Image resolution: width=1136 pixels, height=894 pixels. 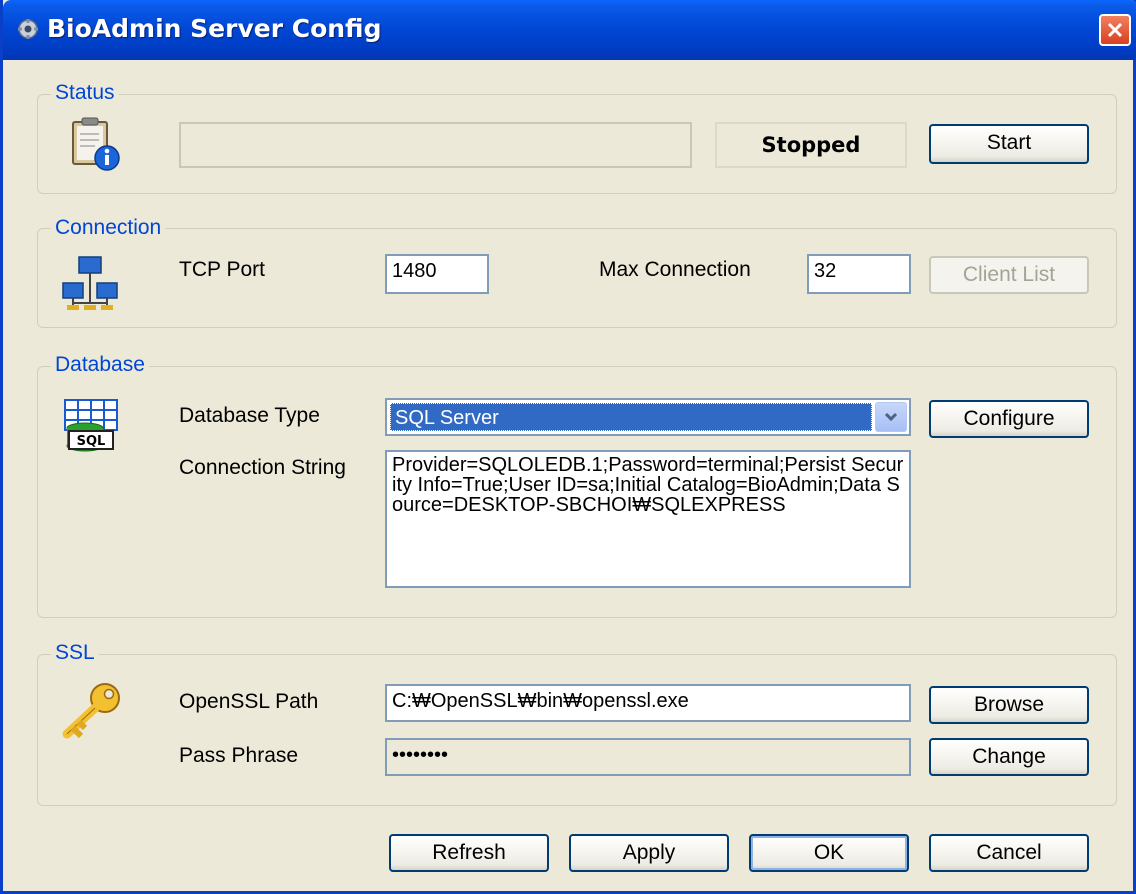 What do you see at coordinates (631, 417) in the screenshot?
I see `database-type-value: SQL Server` at bounding box center [631, 417].